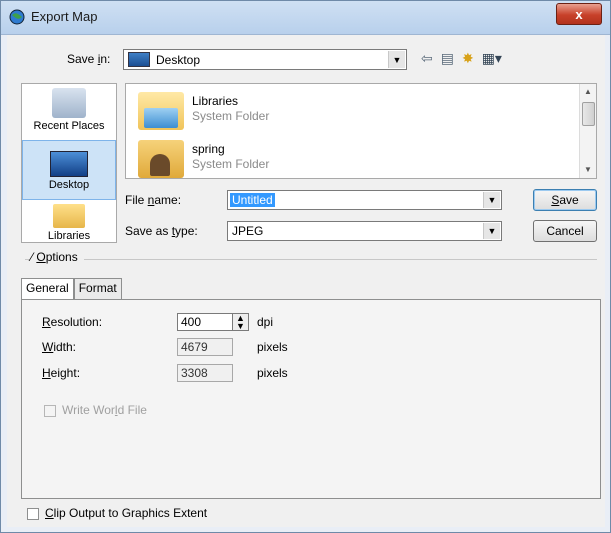 This screenshot has height=533, width=611. What do you see at coordinates (205, 322) in the screenshot?
I see `resolution-input: 400` at bounding box center [205, 322].